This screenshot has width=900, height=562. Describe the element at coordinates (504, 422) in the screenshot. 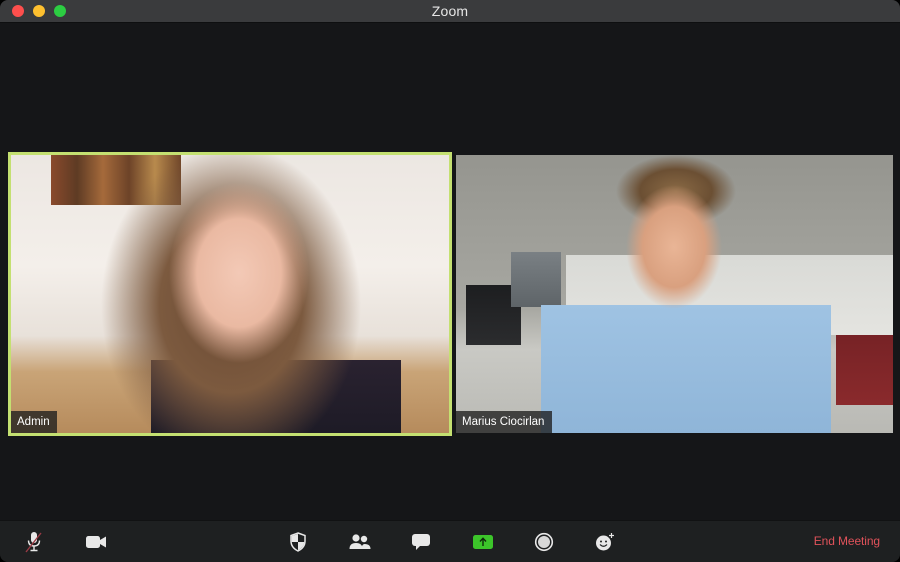

I see `participant-name-label: Marius Ciocirlan` at that location.